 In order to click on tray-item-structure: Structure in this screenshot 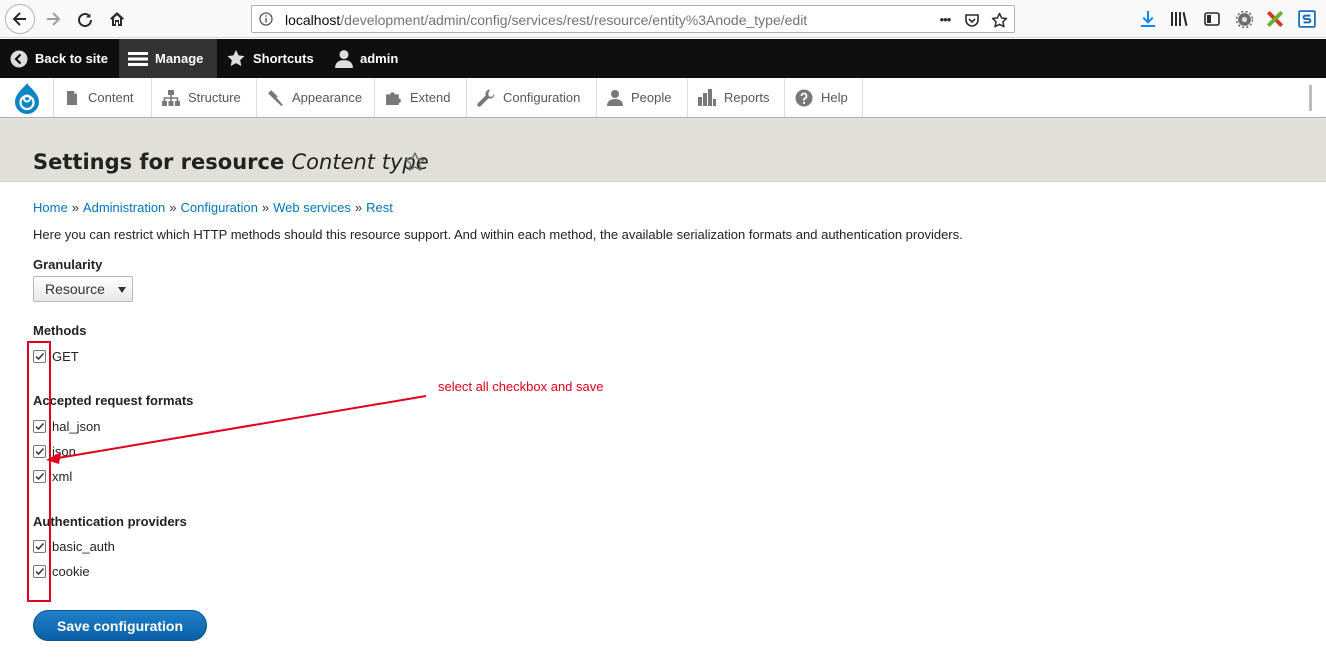, I will do `click(204, 97)`.